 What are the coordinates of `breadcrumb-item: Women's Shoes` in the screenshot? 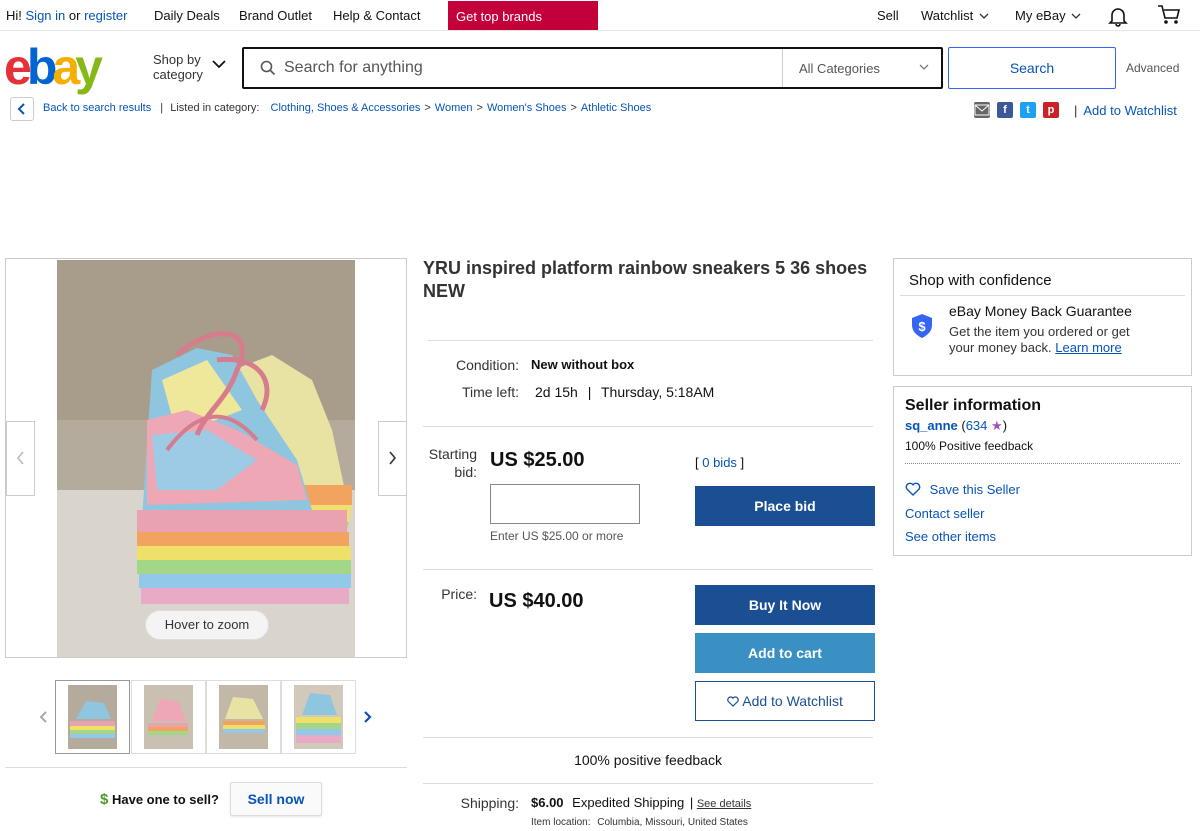 It's located at (527, 108).